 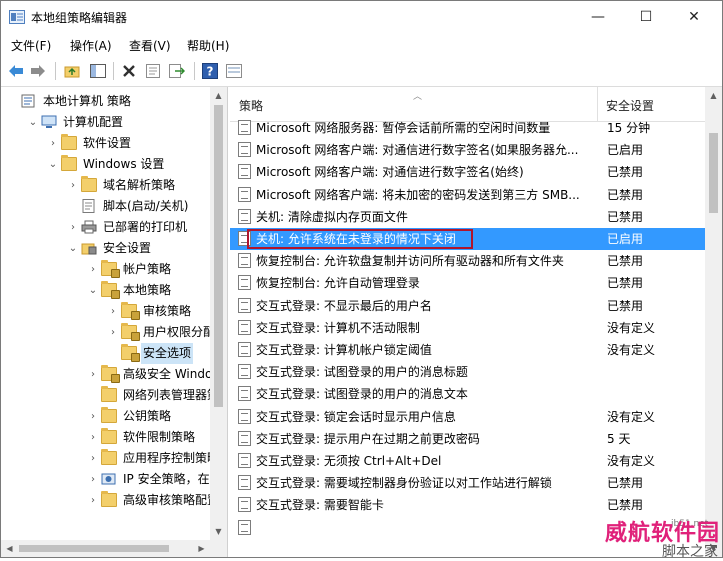 What do you see at coordinates (467, 172) in the screenshot?
I see `policy-row: Microsoft 网络客户端: 对通信进行数字签名(始终) 已禁用` at bounding box center [467, 172].